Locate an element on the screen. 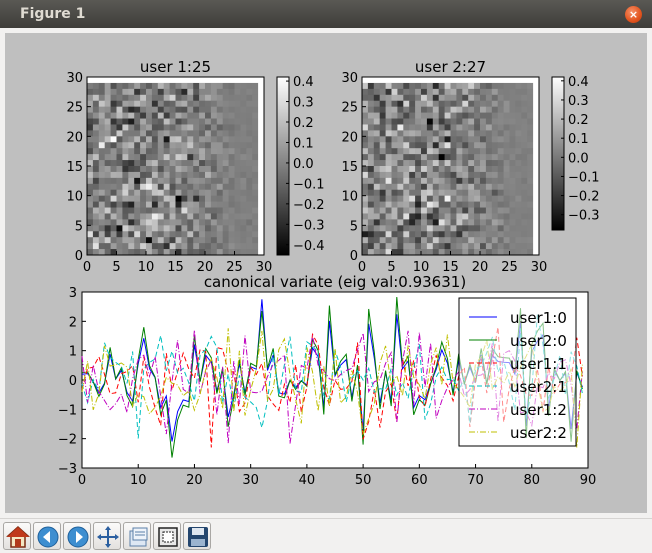  pan-button is located at coordinates (107, 536).